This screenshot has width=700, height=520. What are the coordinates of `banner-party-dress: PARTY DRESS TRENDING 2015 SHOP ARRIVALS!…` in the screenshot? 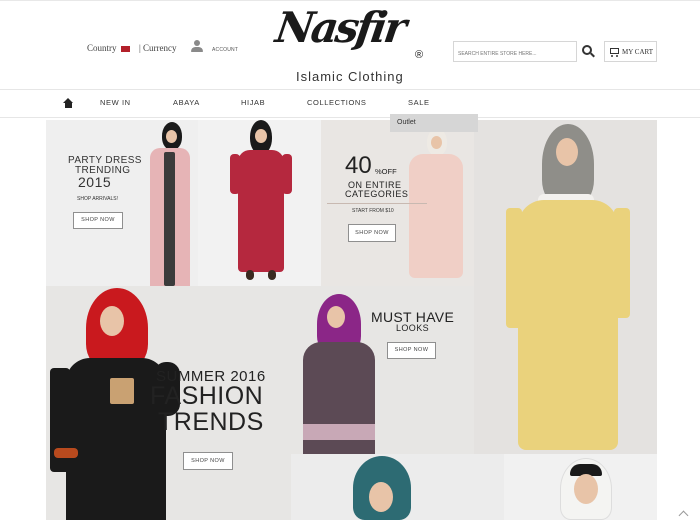 It's located at (122, 203).